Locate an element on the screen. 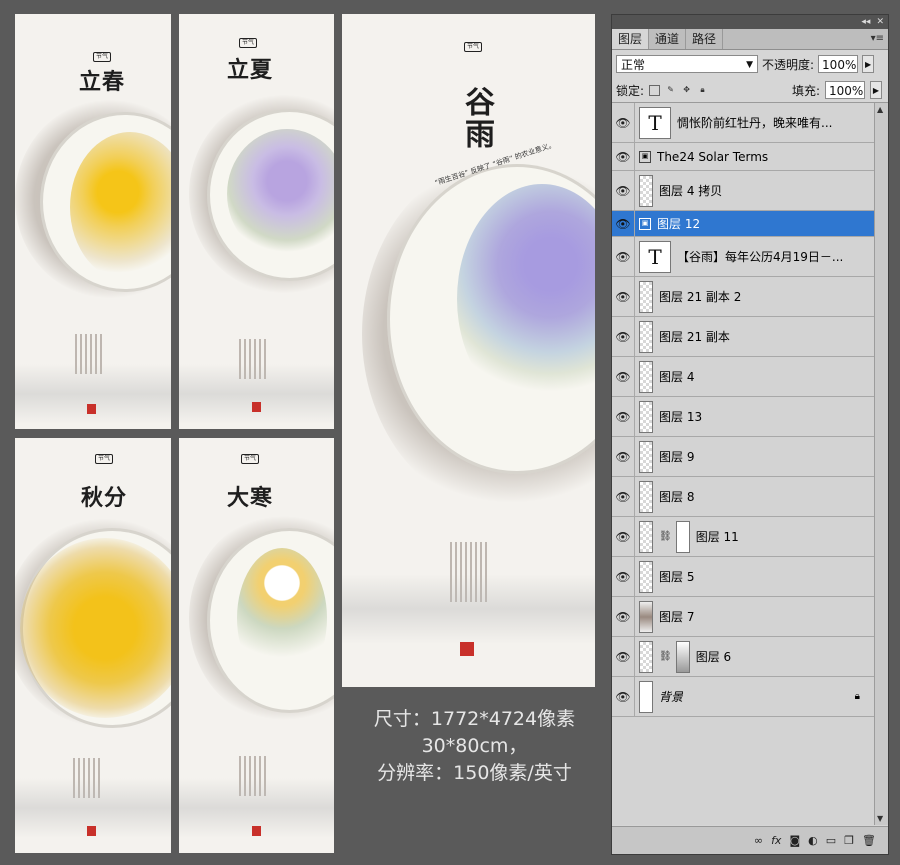 The height and width of the screenshot is (865, 900). layer-row: 👁︎ ⛓ 图层 11 is located at coordinates (743, 537).